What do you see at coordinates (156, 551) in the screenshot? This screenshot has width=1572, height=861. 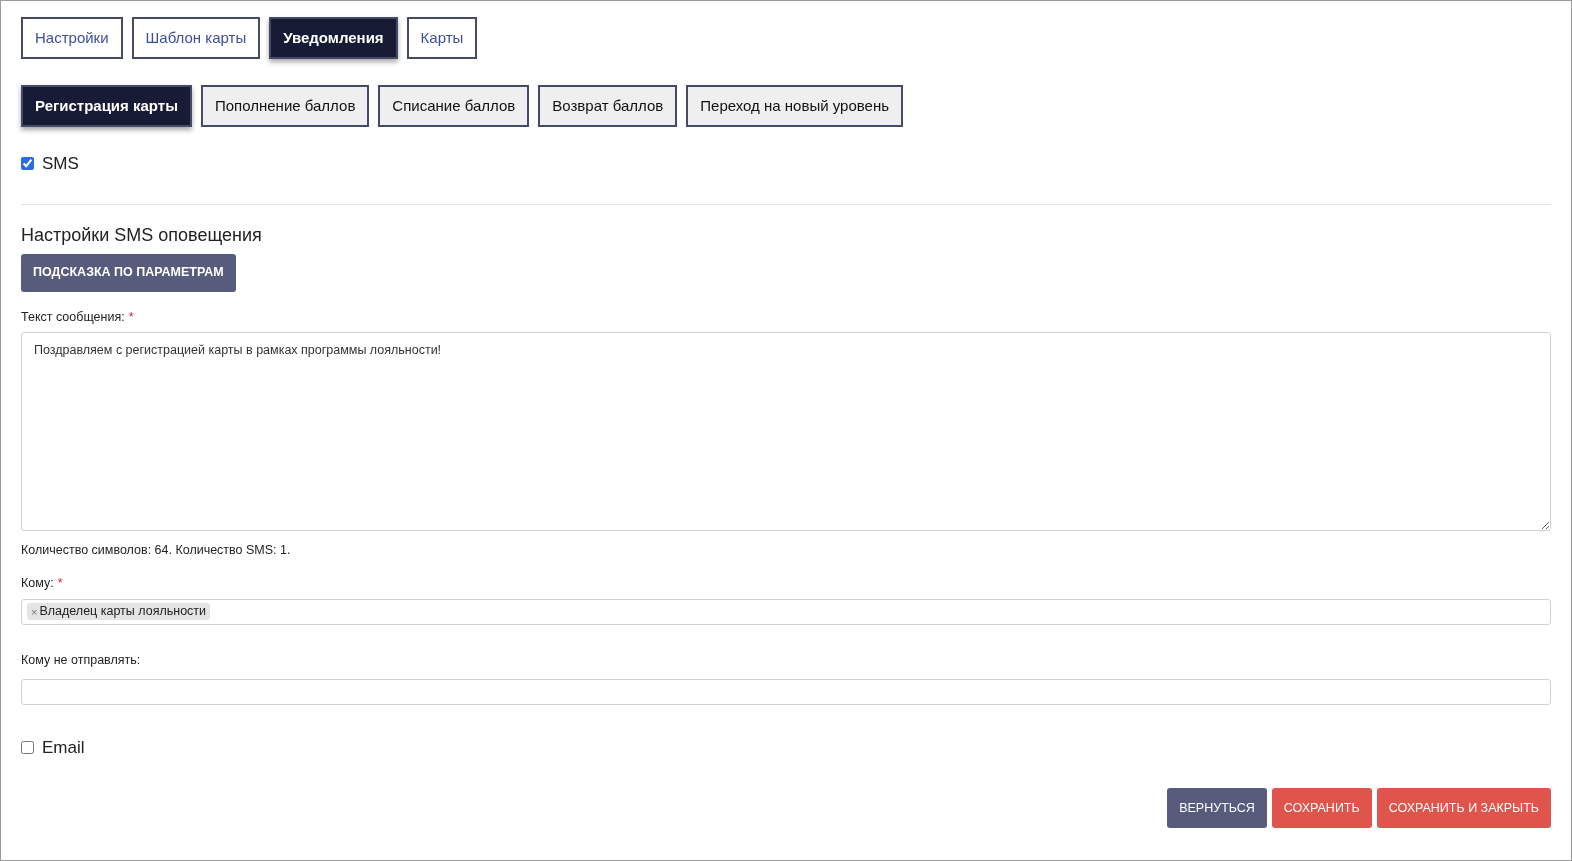 I see `counter-text: Количество символов: 64. Количество SMS: 1.` at bounding box center [156, 551].